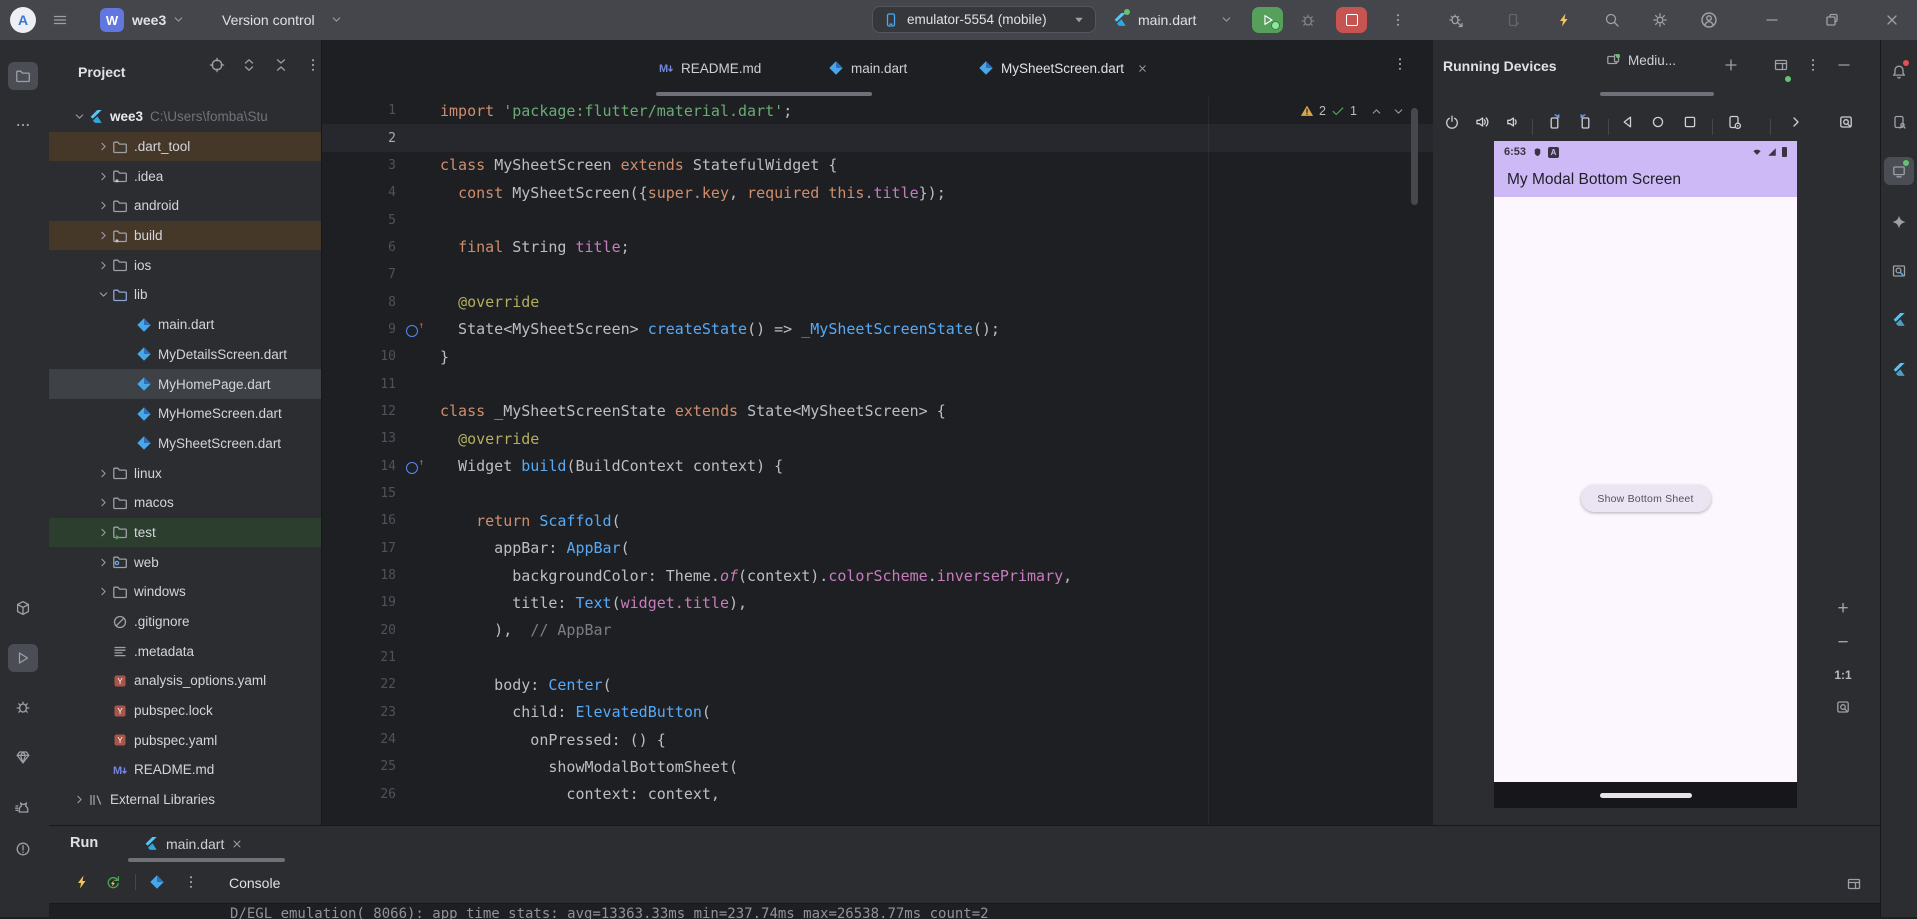  I want to click on main-menu-icon, so click(60, 20).